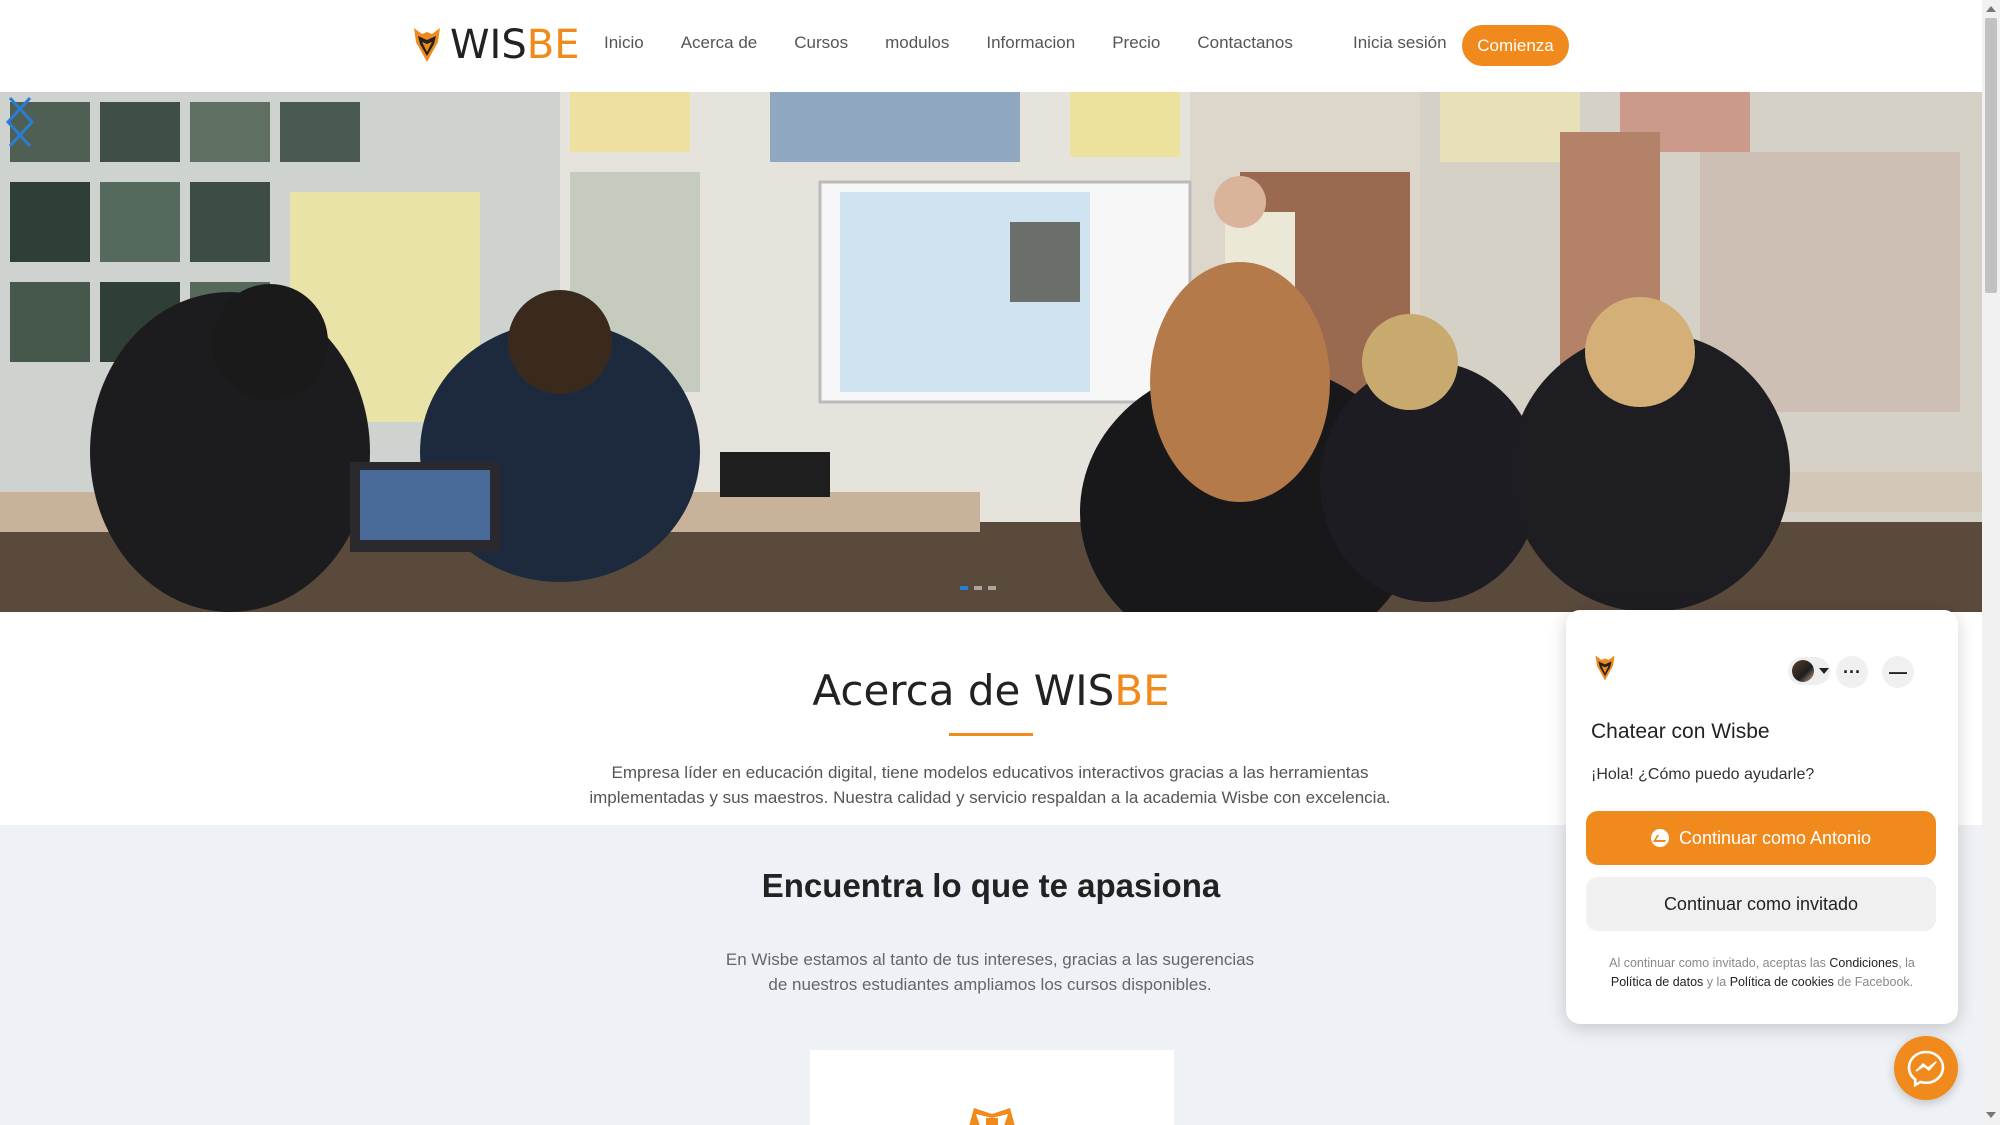 Image resolution: width=2000 pixels, height=1125 pixels. What do you see at coordinates (1775, 837) in the screenshot?
I see `continue-as-user-label: Continuar como Antonio` at bounding box center [1775, 837].